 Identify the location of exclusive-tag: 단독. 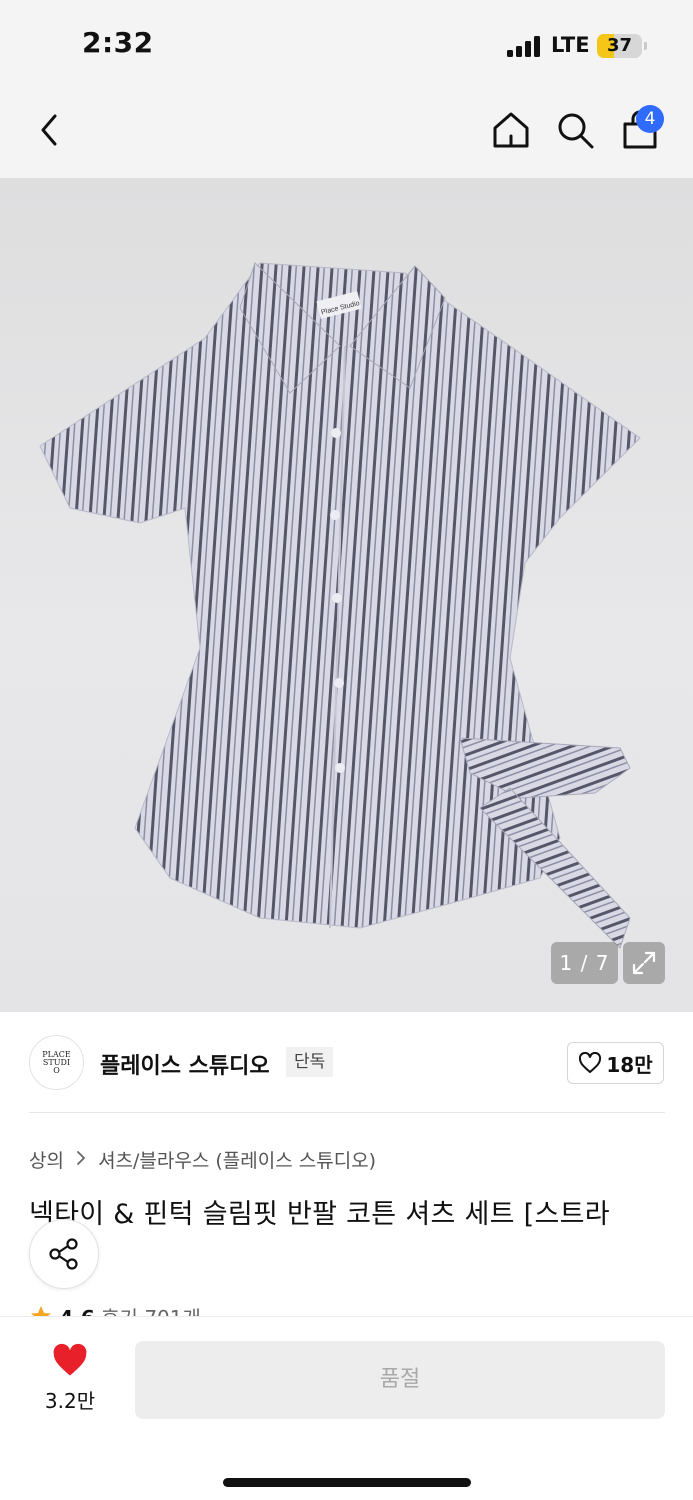
(310, 1062).